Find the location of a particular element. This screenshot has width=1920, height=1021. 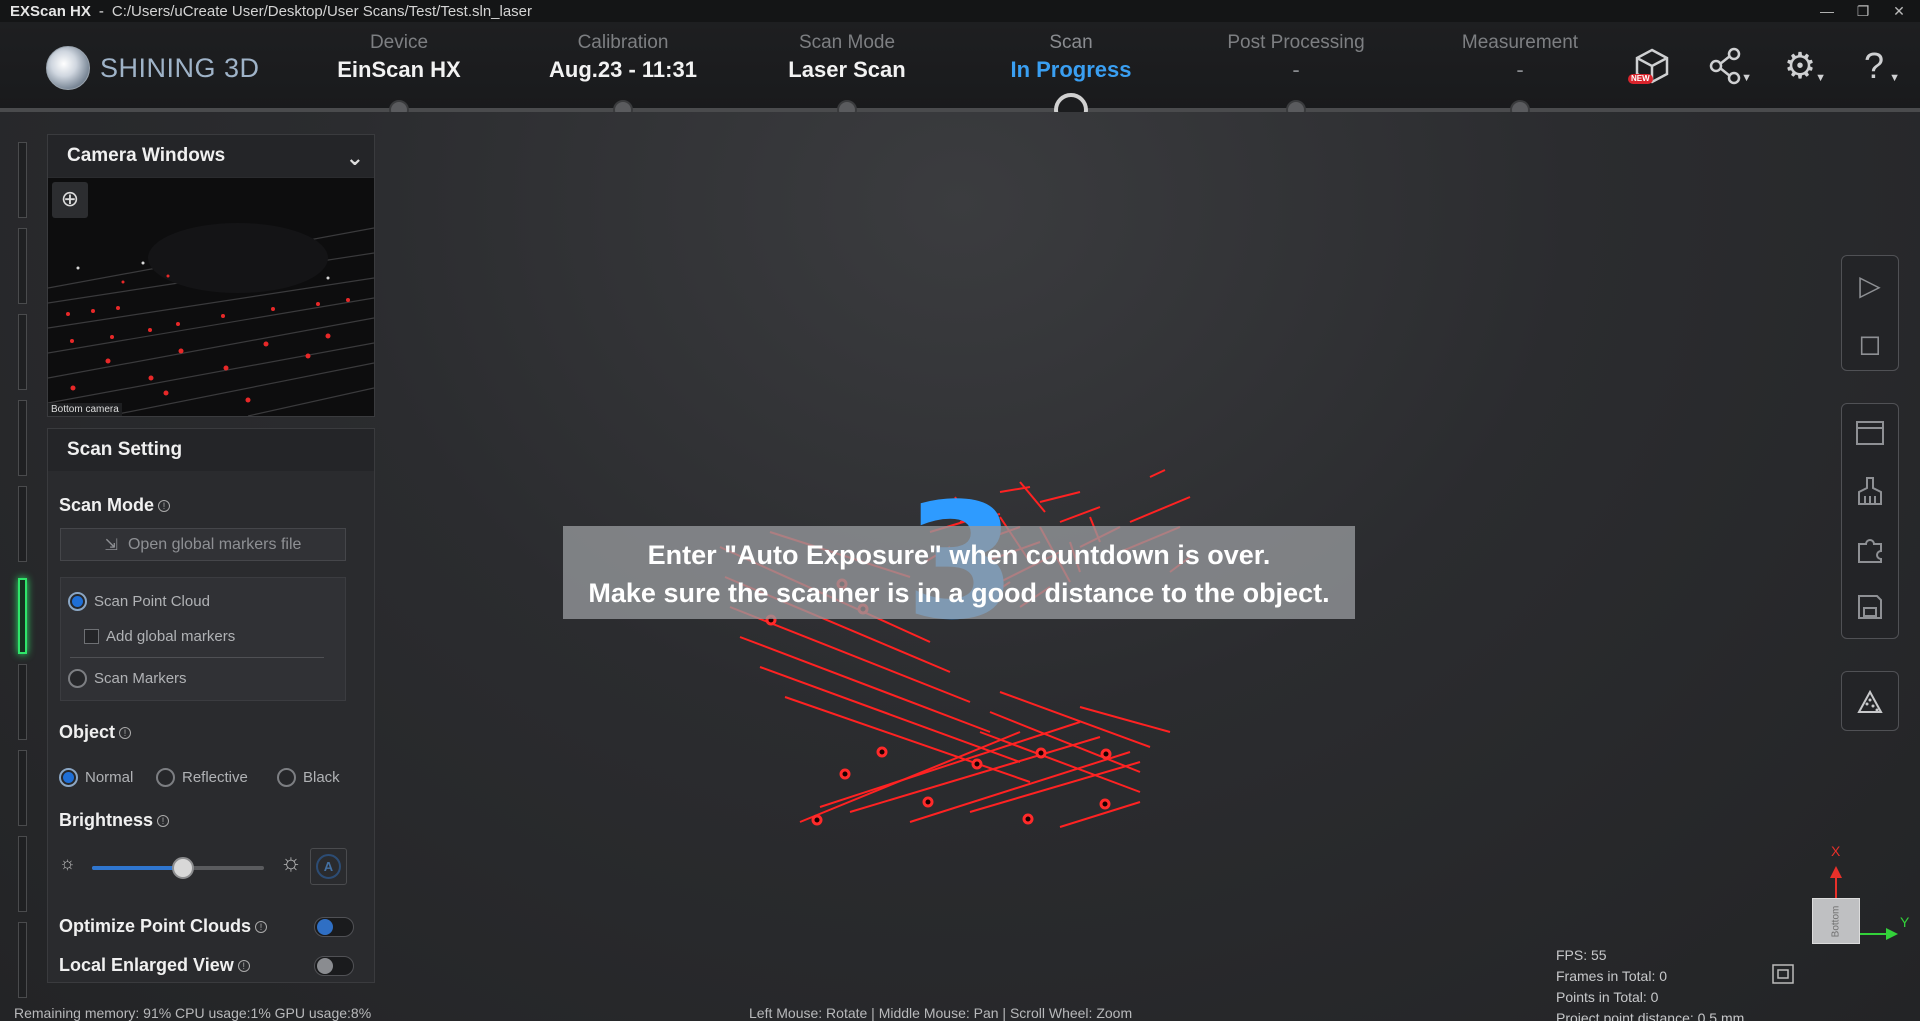

step-calibration: Calibration Aug.23 - 11:31 is located at coordinates (623, 57).